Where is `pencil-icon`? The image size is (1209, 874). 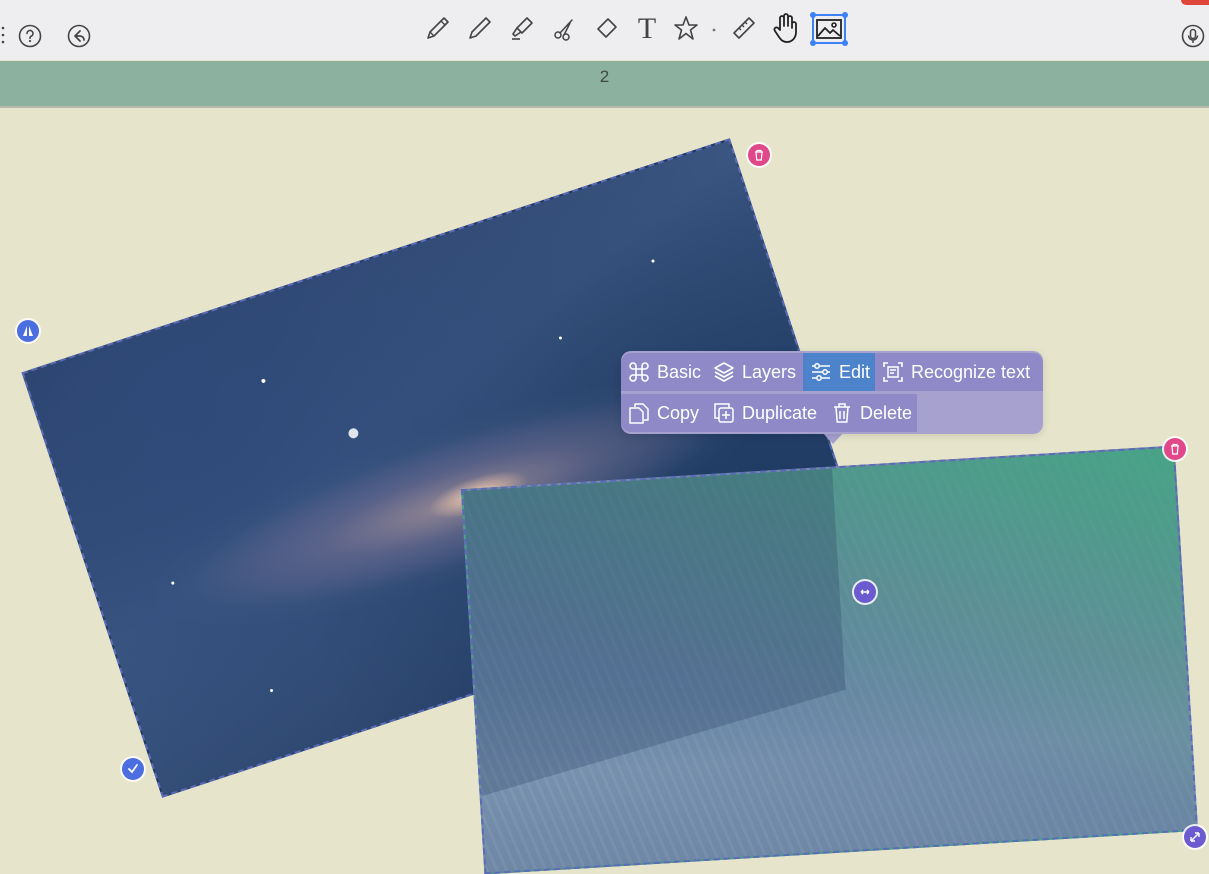 pencil-icon is located at coordinates (480, 28).